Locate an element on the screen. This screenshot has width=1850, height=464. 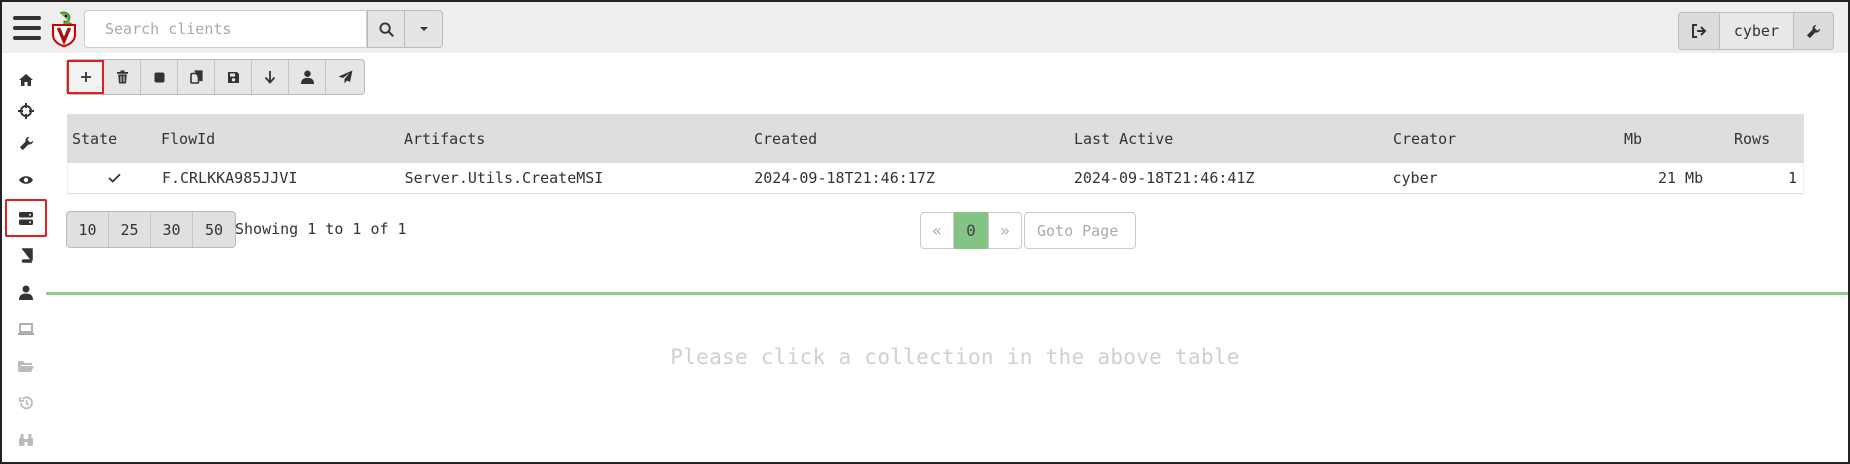
col-header-artifacts: Artifacts is located at coordinates (579, 139).